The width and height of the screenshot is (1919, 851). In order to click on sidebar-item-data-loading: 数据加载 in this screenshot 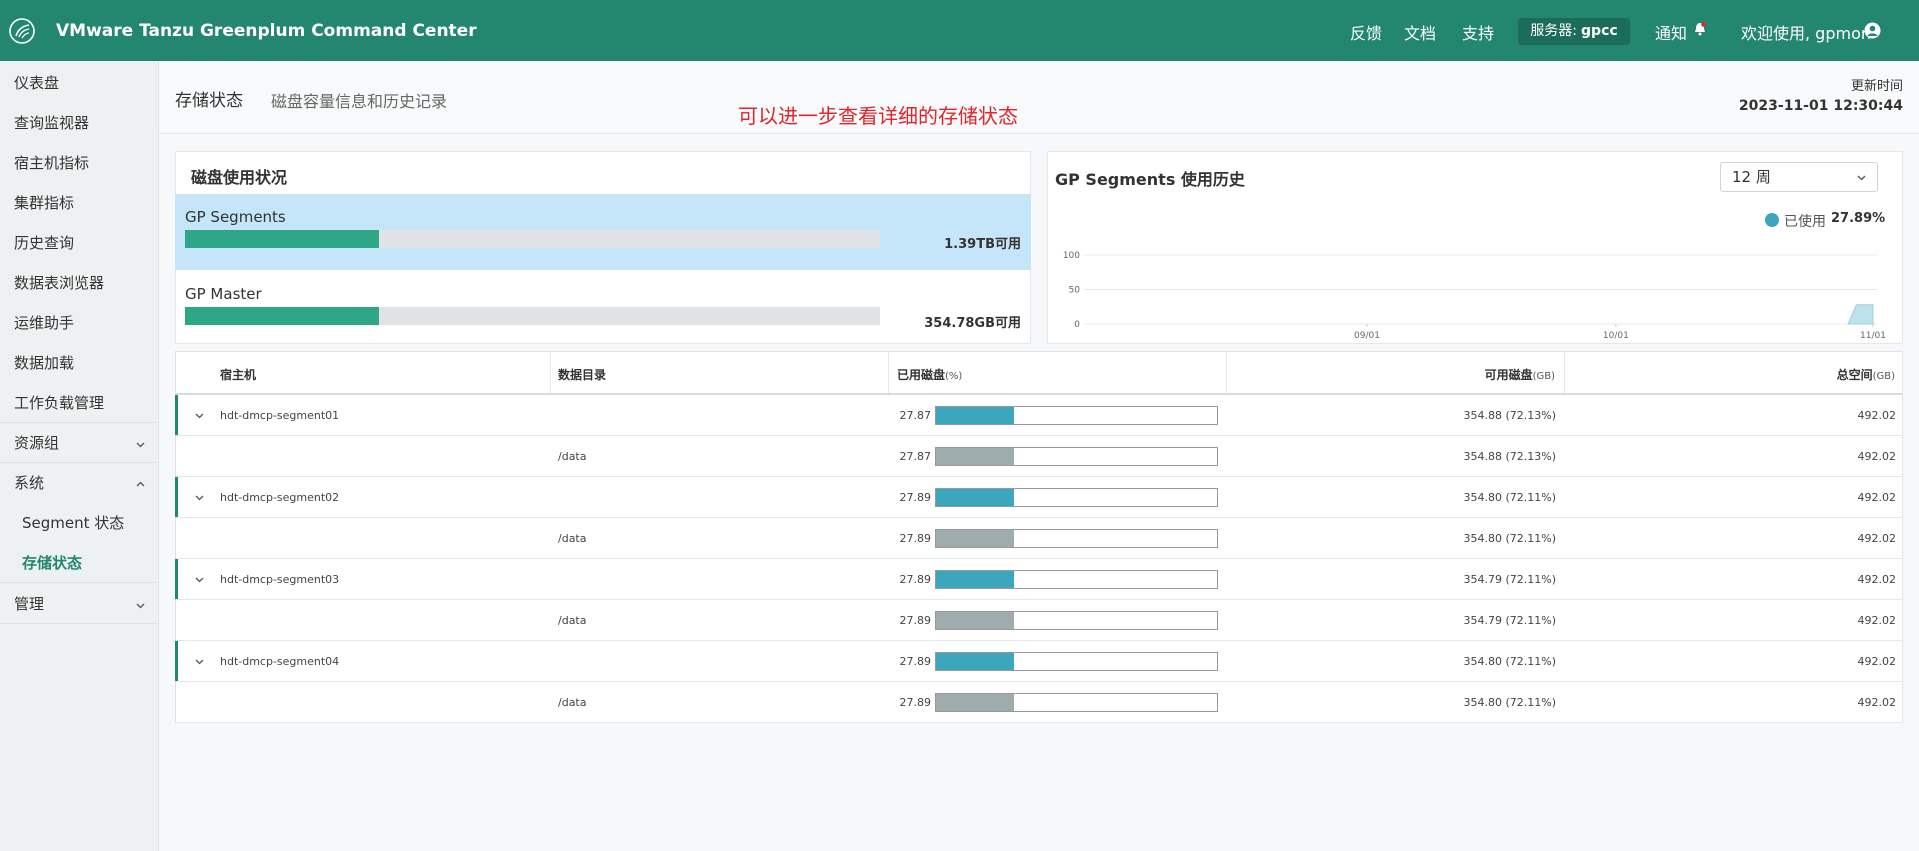, I will do `click(44, 362)`.